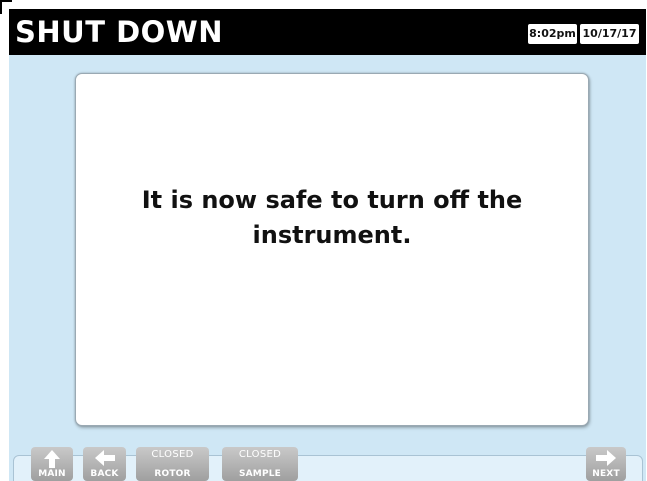 The width and height of the screenshot is (647, 481). Describe the element at coordinates (52, 474) in the screenshot. I see `main-button-label: MAIN` at that location.